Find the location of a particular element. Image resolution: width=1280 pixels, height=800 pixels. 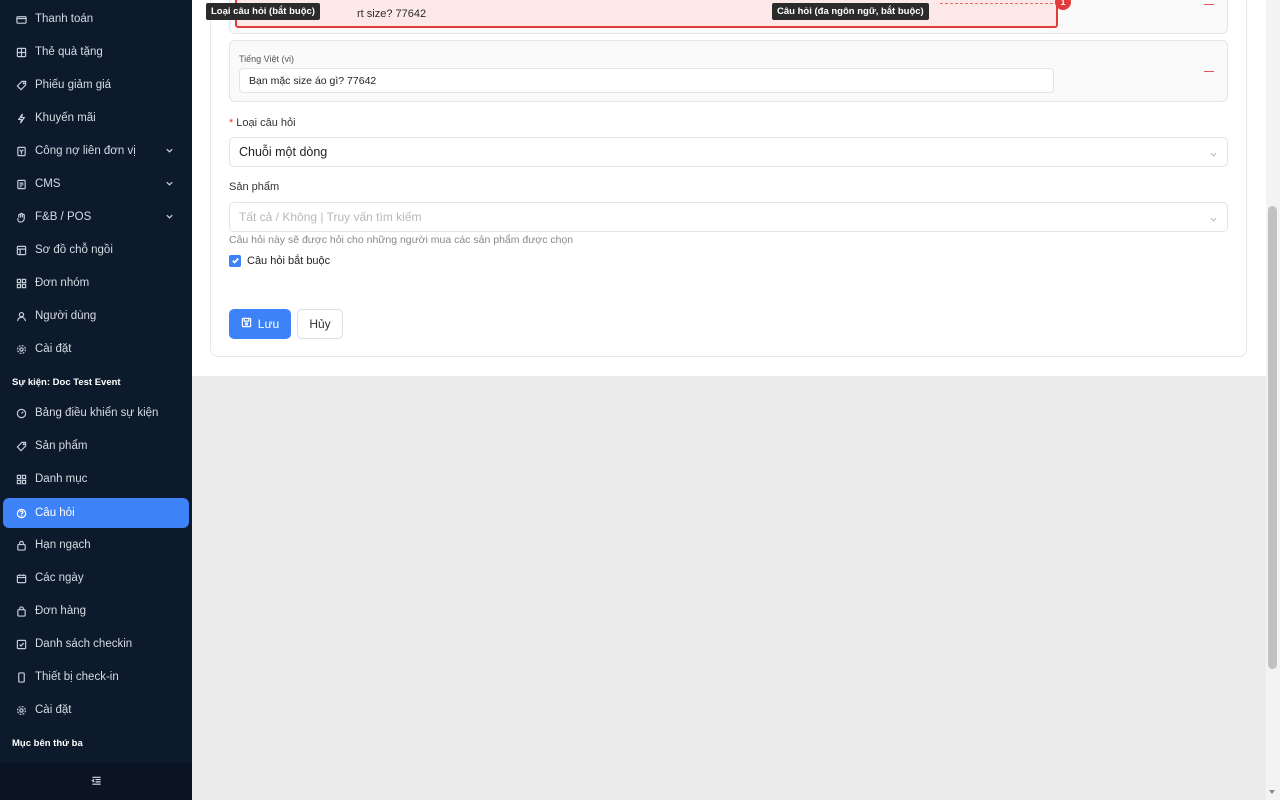

sidebar-item-label: Công nợ liên đơn vị is located at coordinates (85, 151).